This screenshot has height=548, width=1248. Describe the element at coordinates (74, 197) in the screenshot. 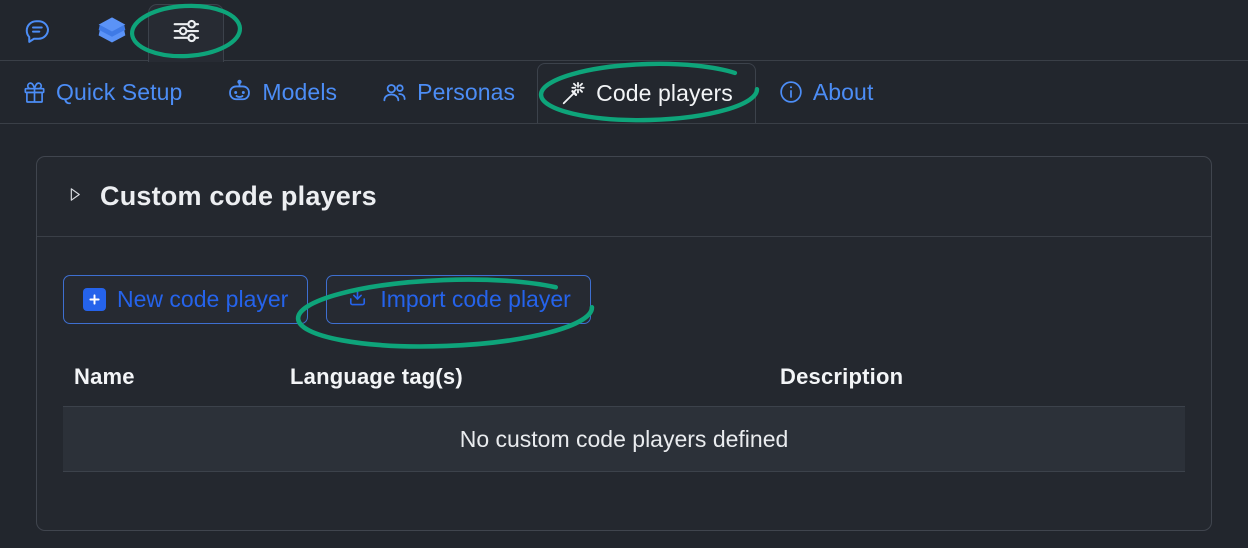

I see `triangle-right-icon` at that location.